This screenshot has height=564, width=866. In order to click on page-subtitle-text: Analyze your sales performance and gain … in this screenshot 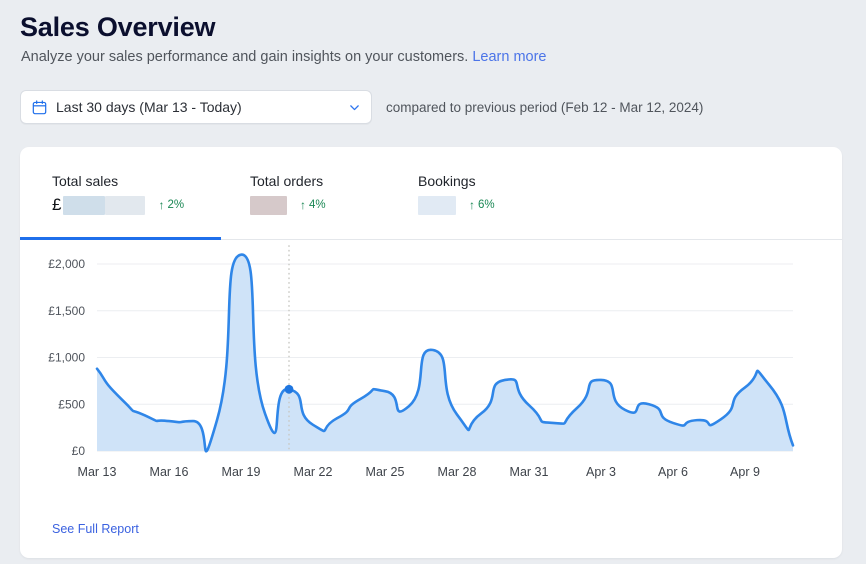, I will do `click(245, 57)`.